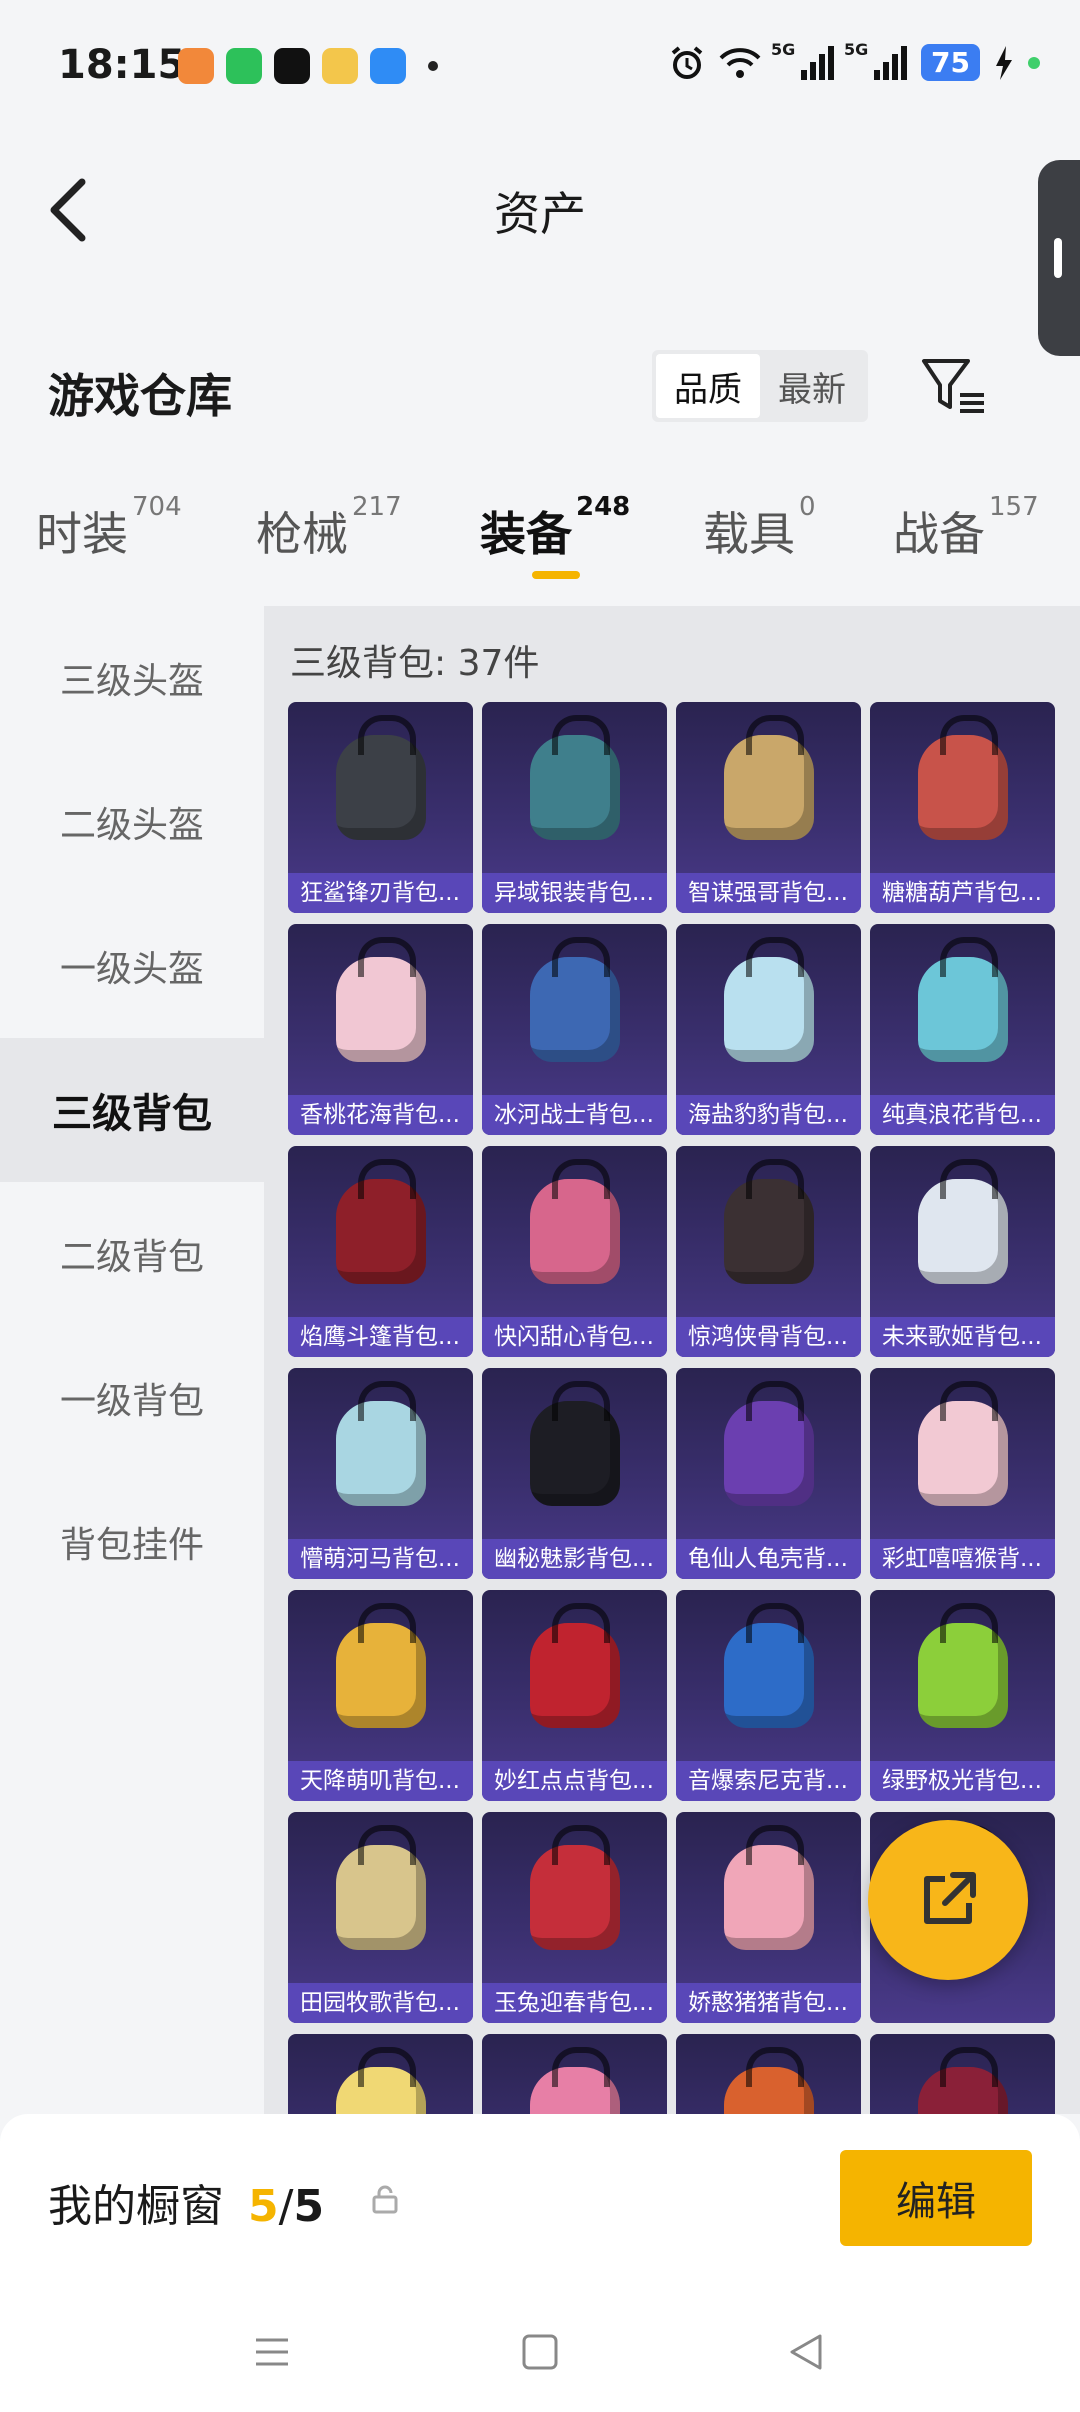  Describe the element at coordinates (687, 62) in the screenshot. I see `alarm-icon` at that location.